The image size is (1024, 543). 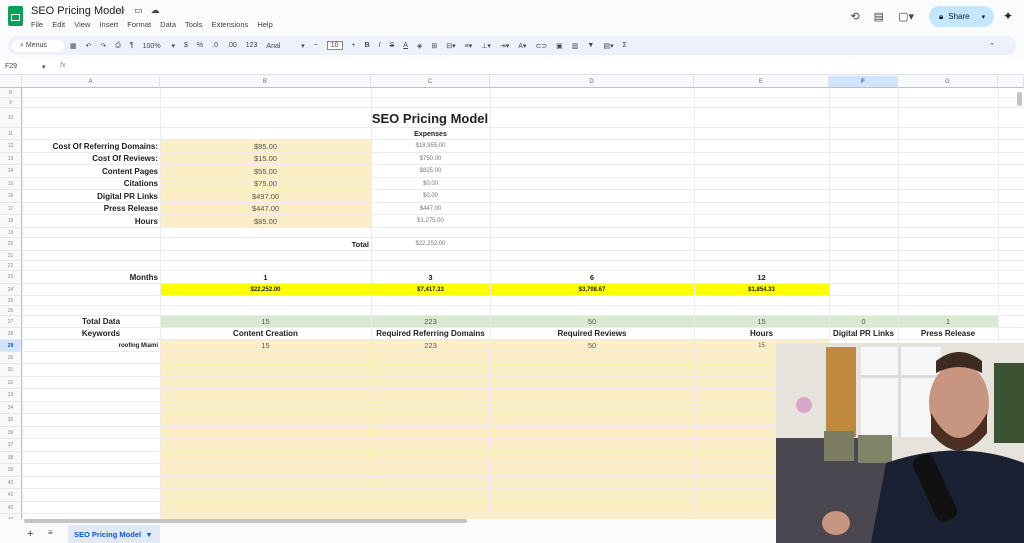 What do you see at coordinates (863, 322) in the screenshot?
I see `total-data-cell: 0` at bounding box center [863, 322].